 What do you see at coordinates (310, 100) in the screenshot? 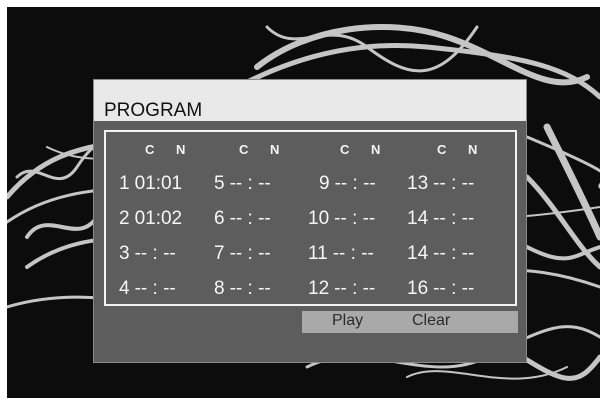
I see `dialog-title-bar: PROGRAM` at bounding box center [310, 100].